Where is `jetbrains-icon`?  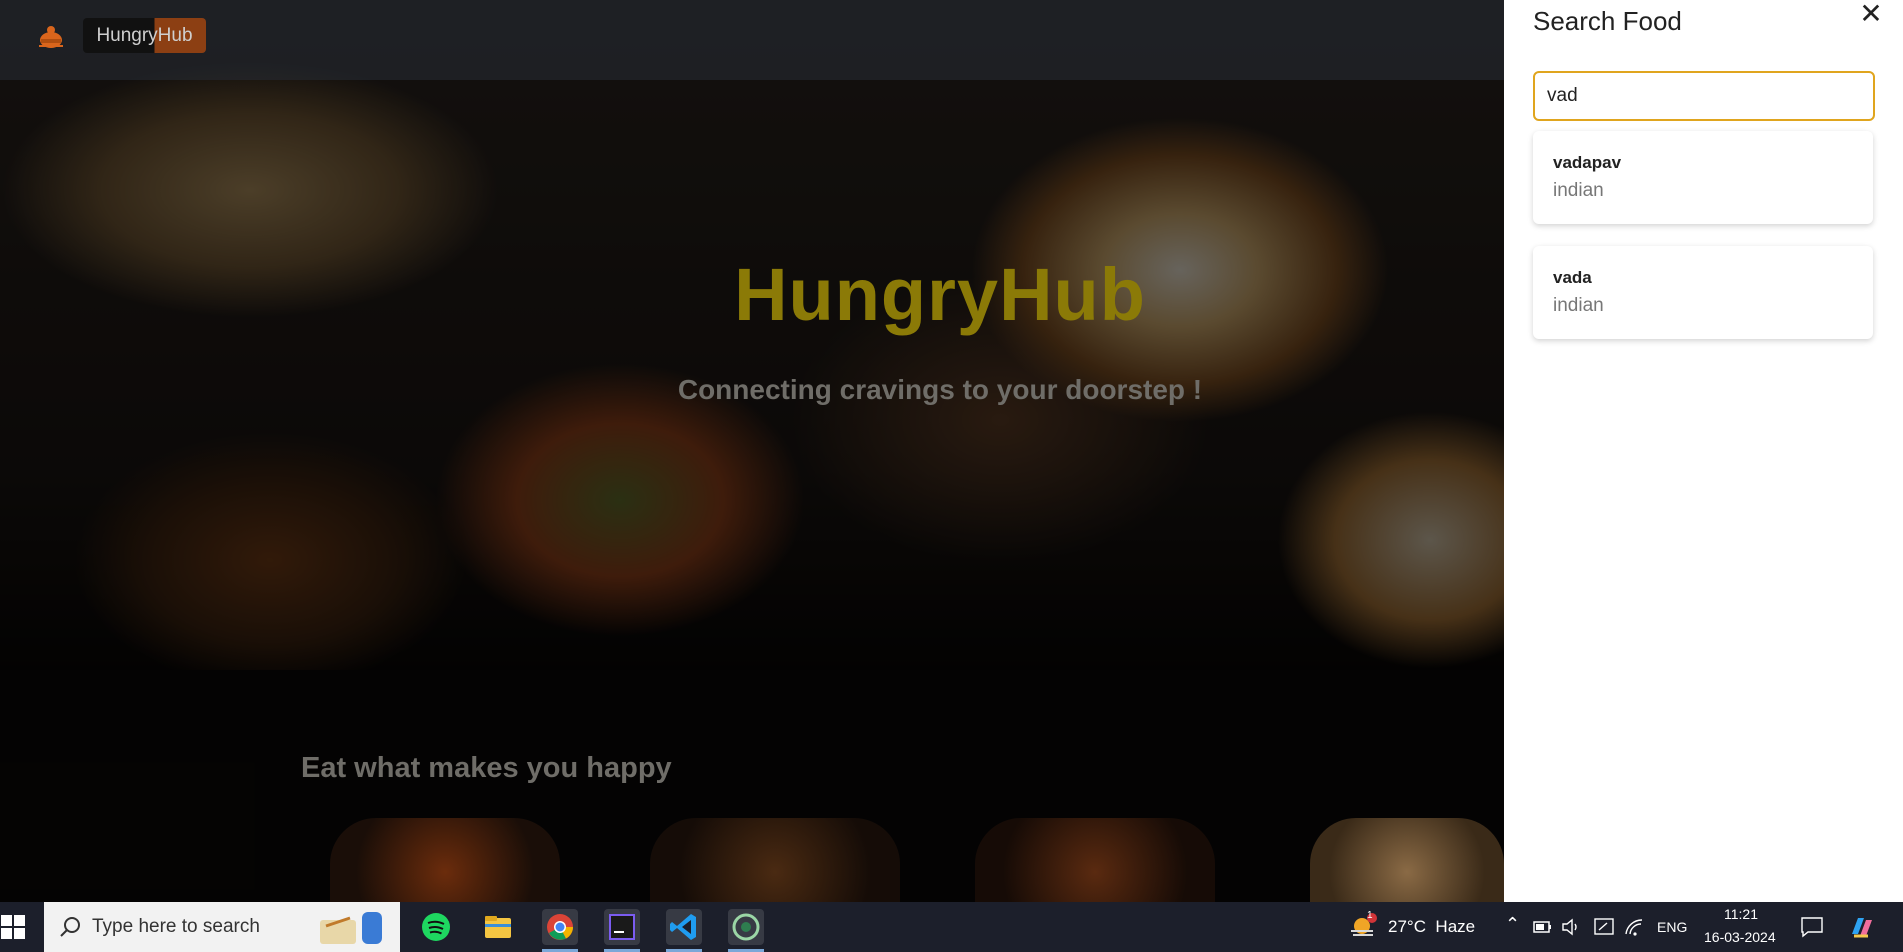
jetbrains-icon is located at coordinates (622, 930).